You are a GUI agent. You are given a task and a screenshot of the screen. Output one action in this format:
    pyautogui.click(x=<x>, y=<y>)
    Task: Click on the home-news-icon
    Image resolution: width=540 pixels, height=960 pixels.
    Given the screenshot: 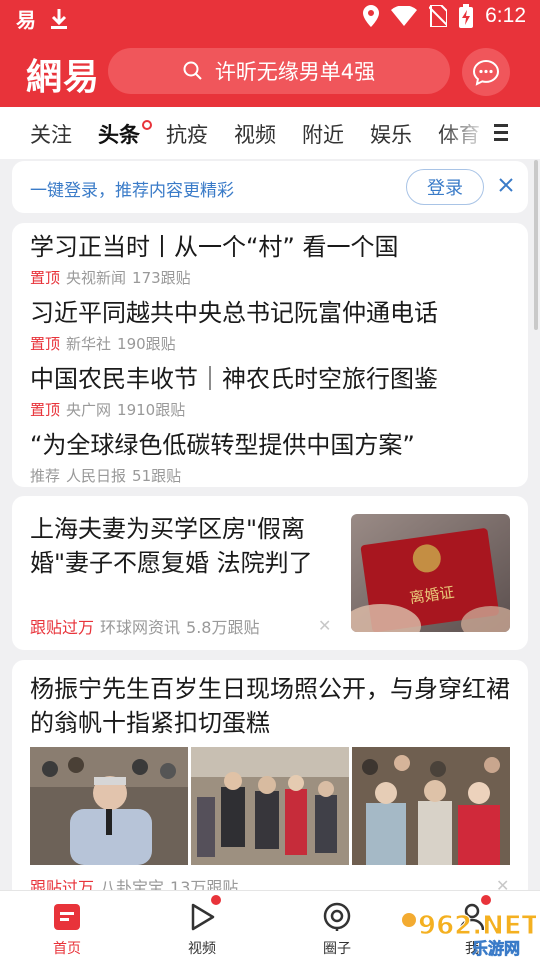 What is the action you would take?
    pyautogui.click(x=67, y=917)
    